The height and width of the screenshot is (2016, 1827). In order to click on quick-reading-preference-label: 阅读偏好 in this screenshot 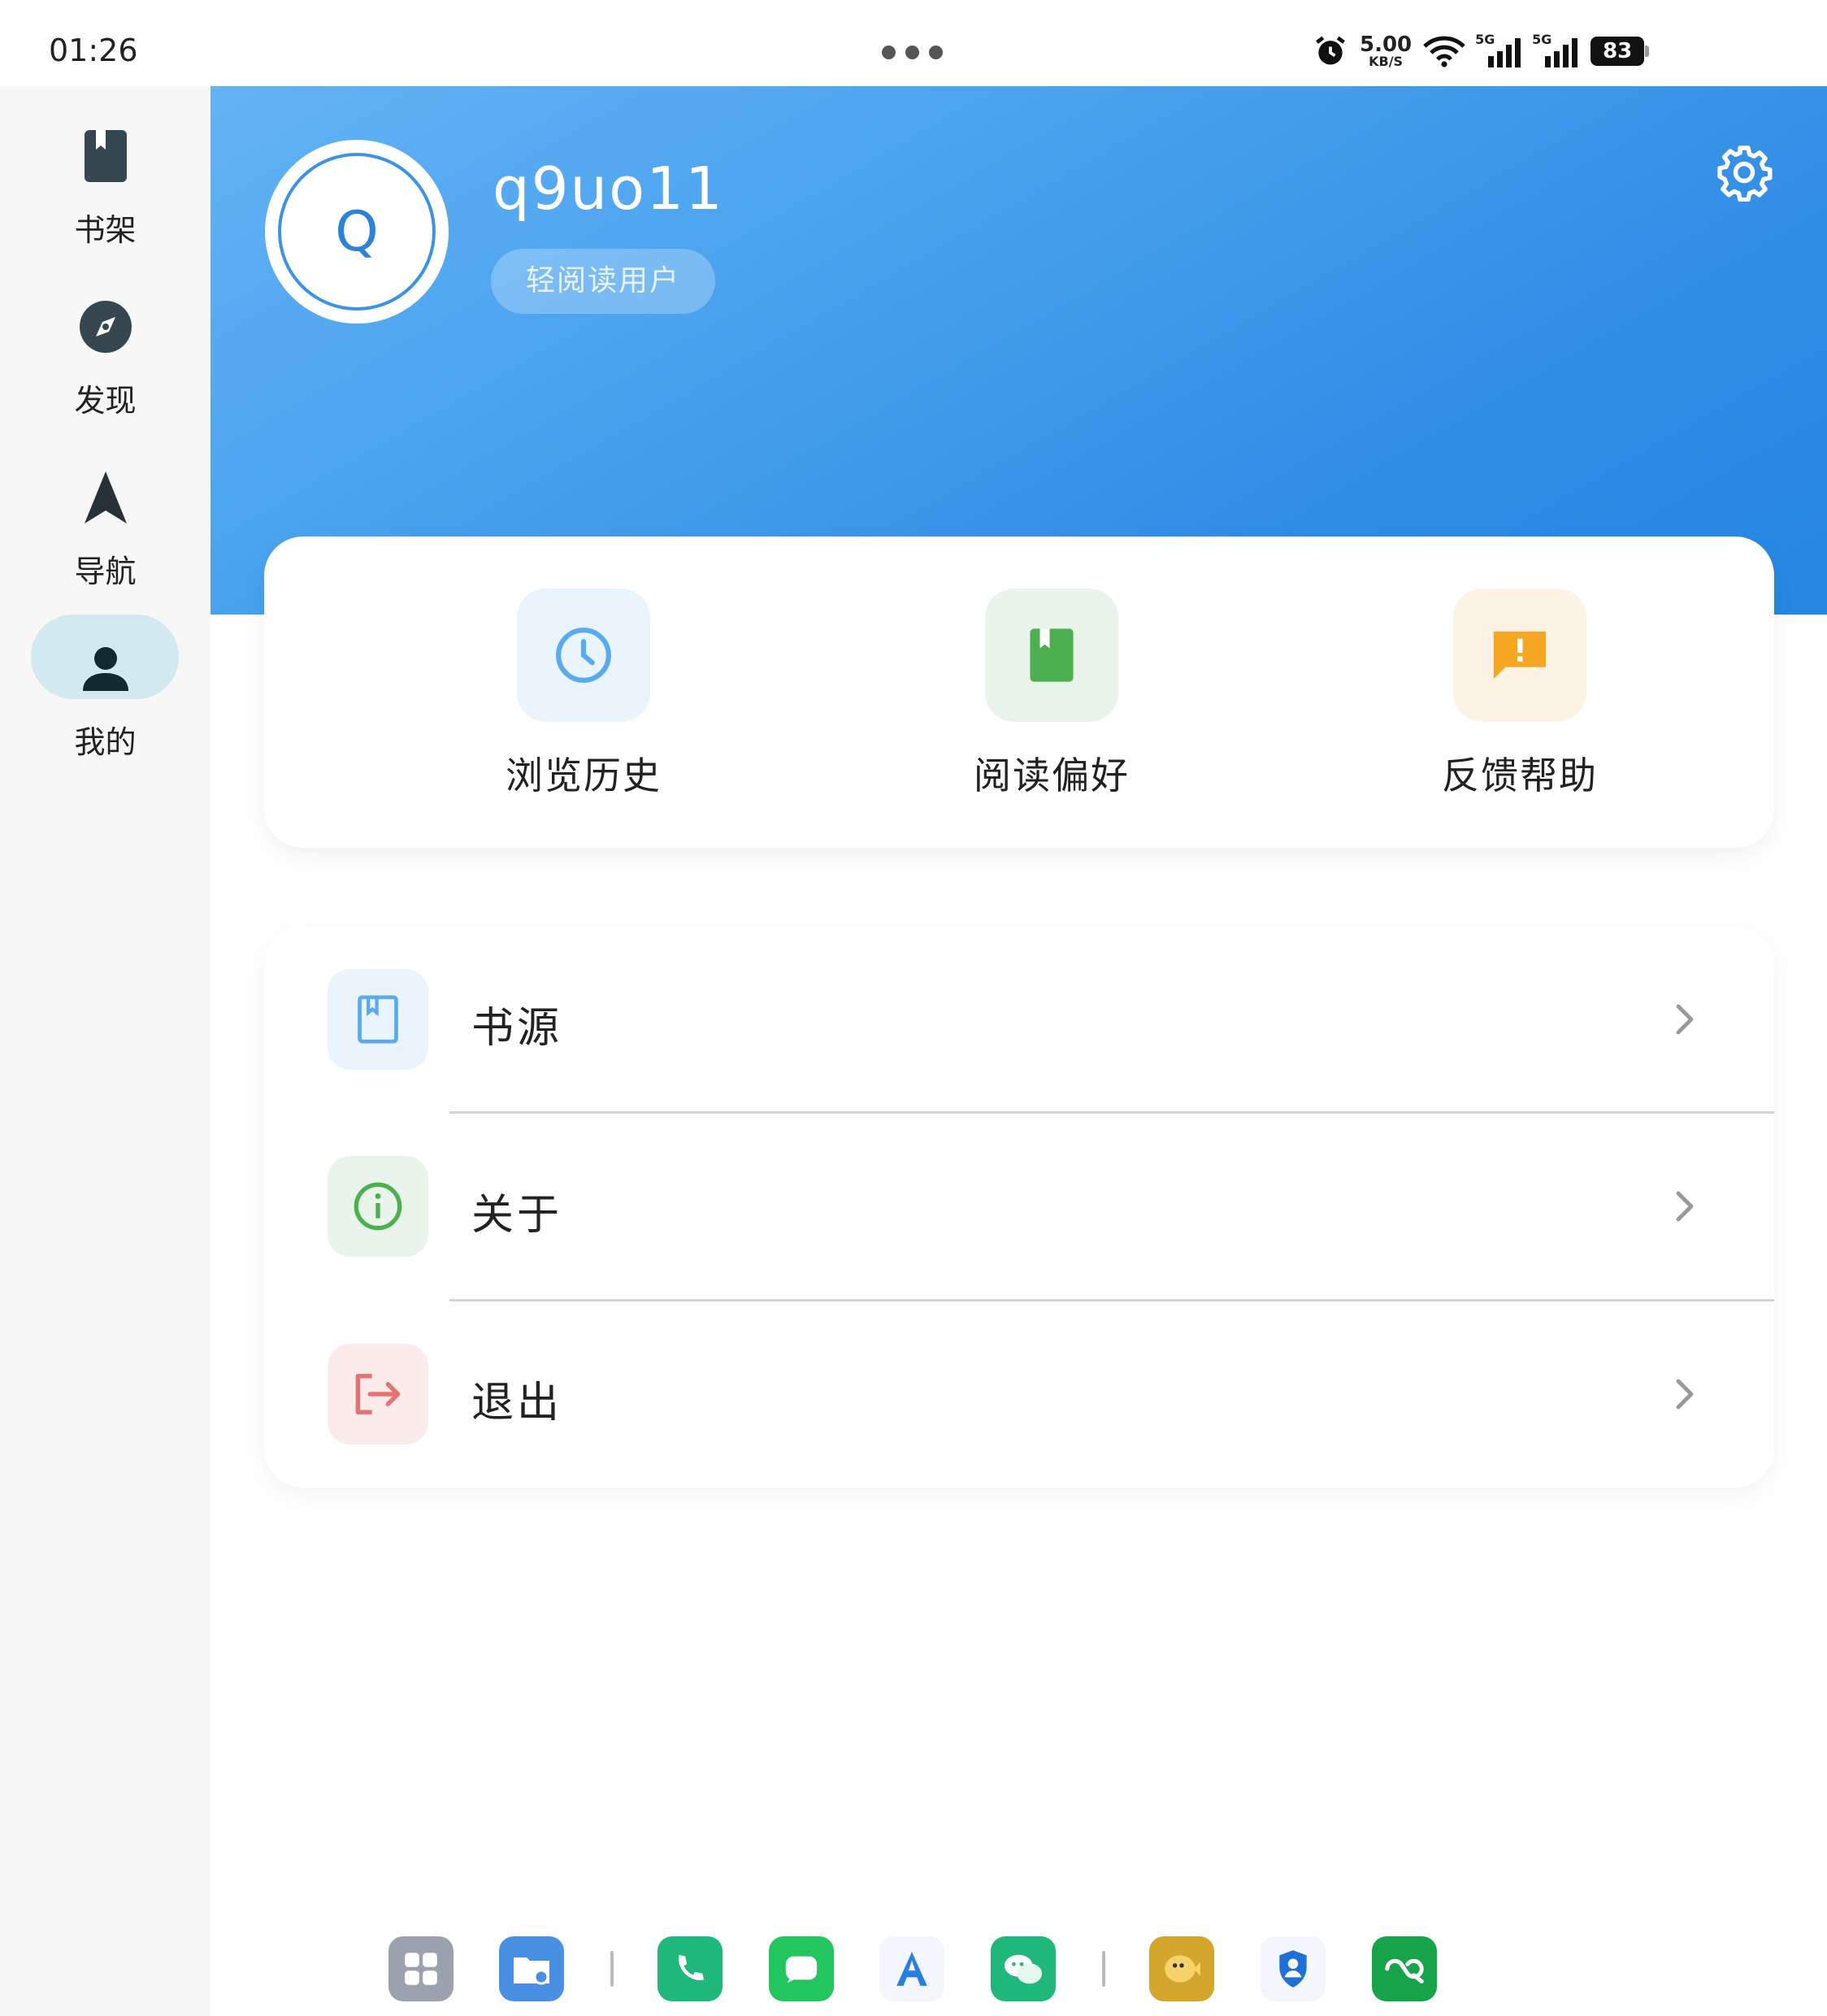, I will do `click(1052, 775)`.